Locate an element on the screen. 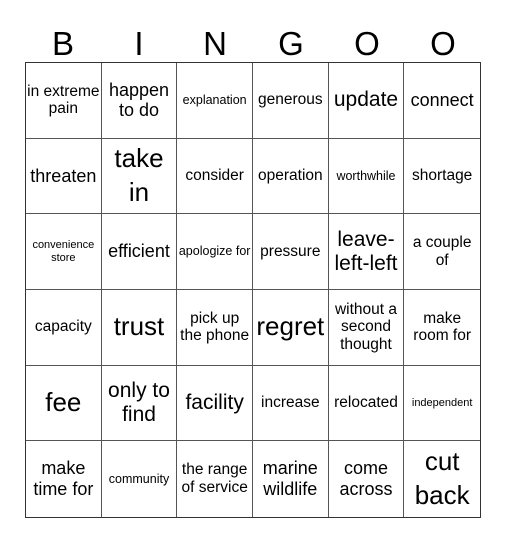  bingo-cell-text: operation is located at coordinates (290, 176).